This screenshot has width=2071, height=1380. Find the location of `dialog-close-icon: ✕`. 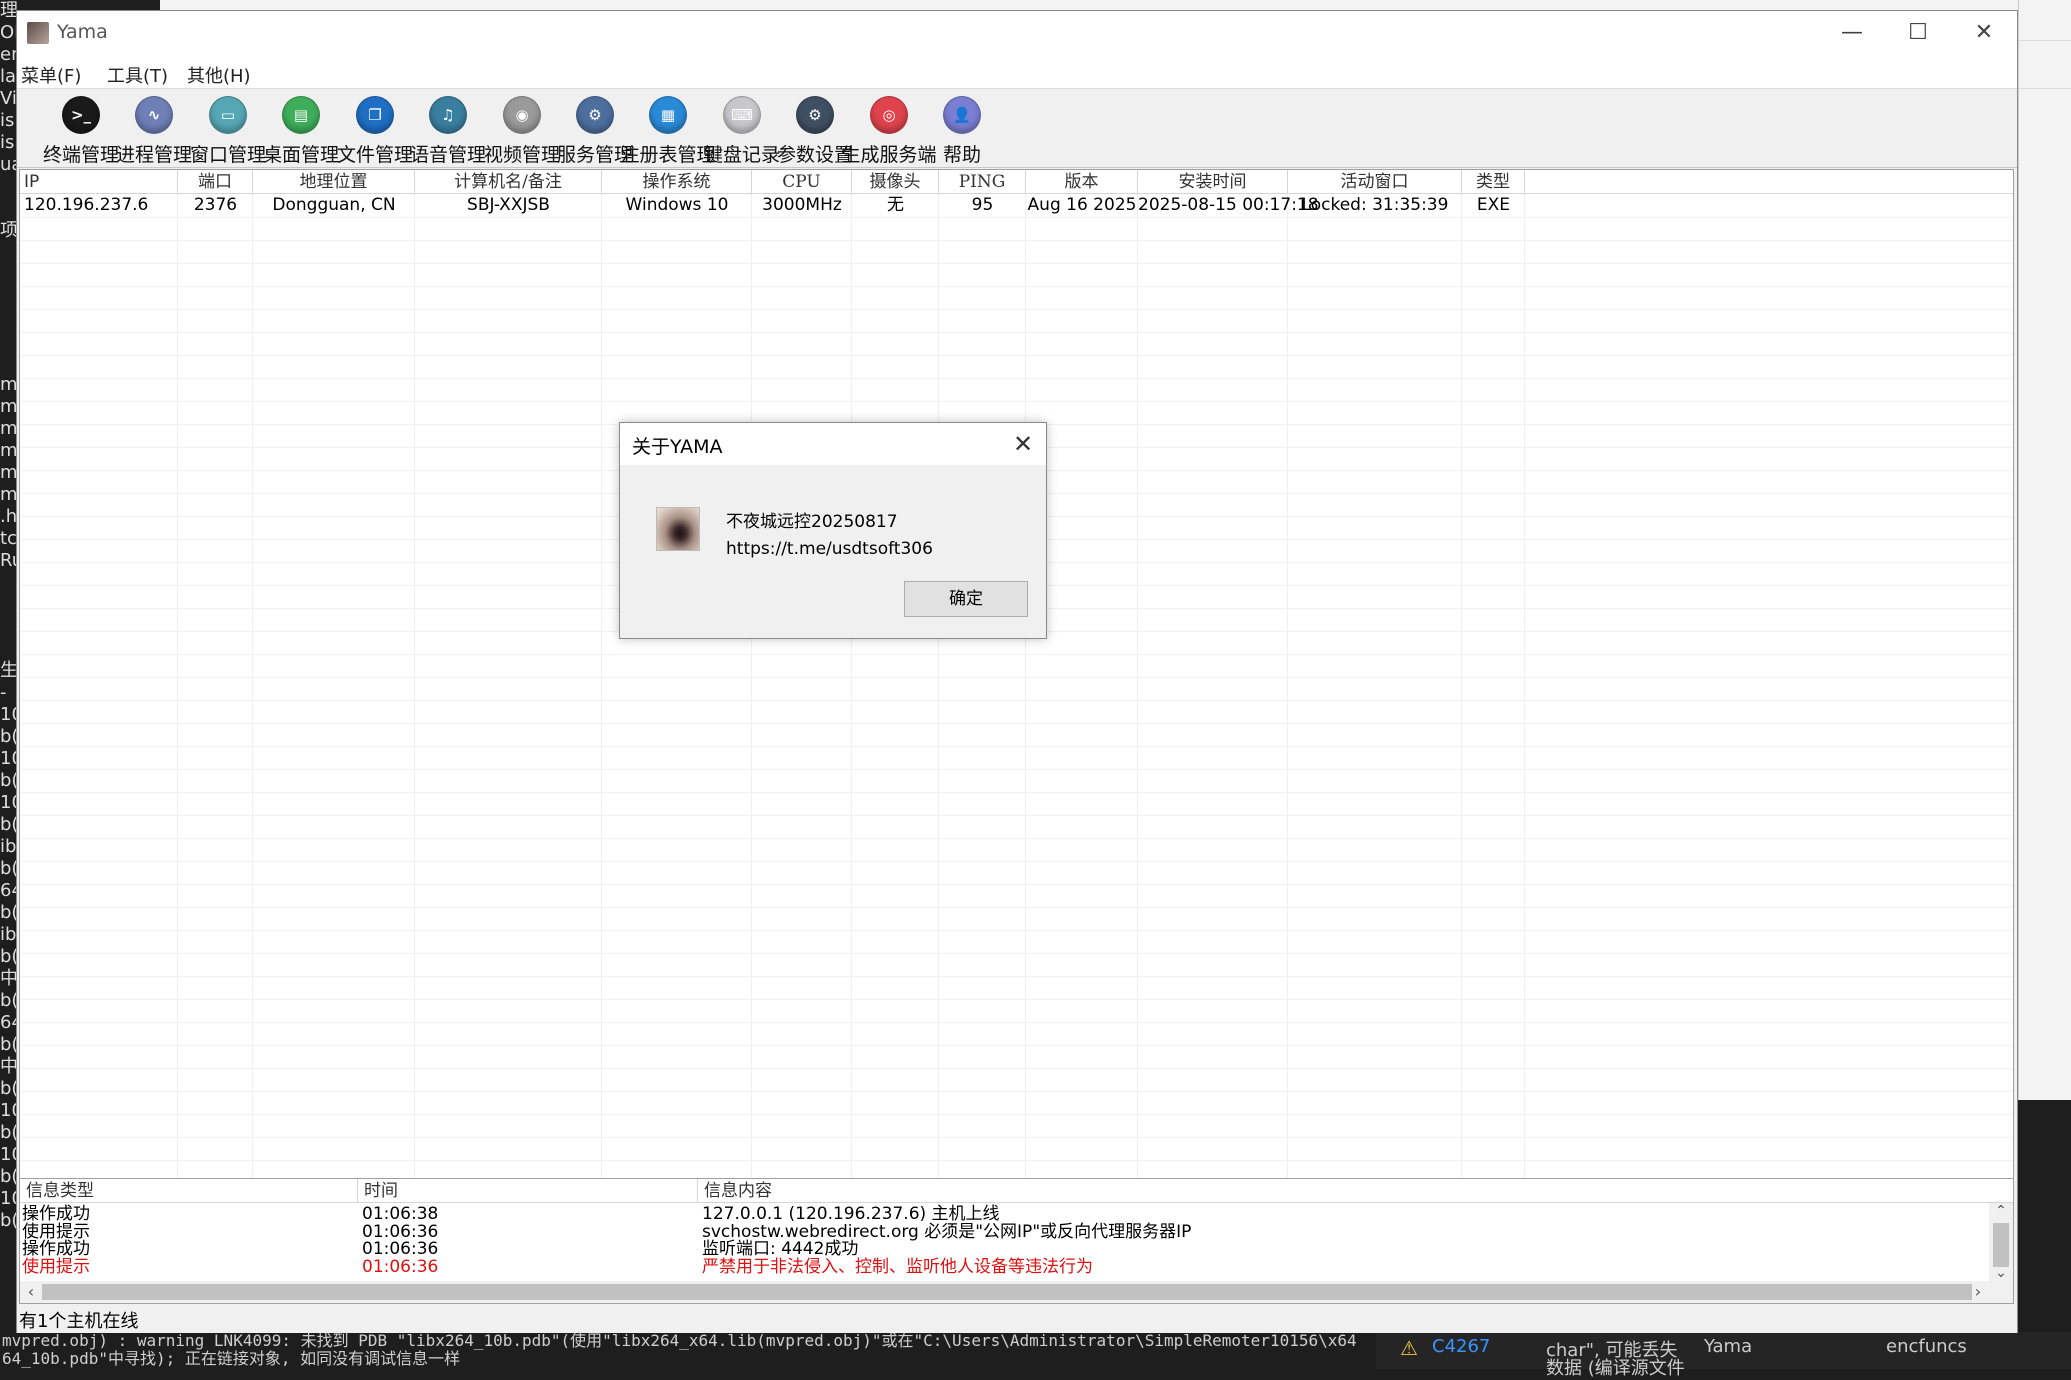

dialog-close-icon: ✕ is located at coordinates (1023, 444).